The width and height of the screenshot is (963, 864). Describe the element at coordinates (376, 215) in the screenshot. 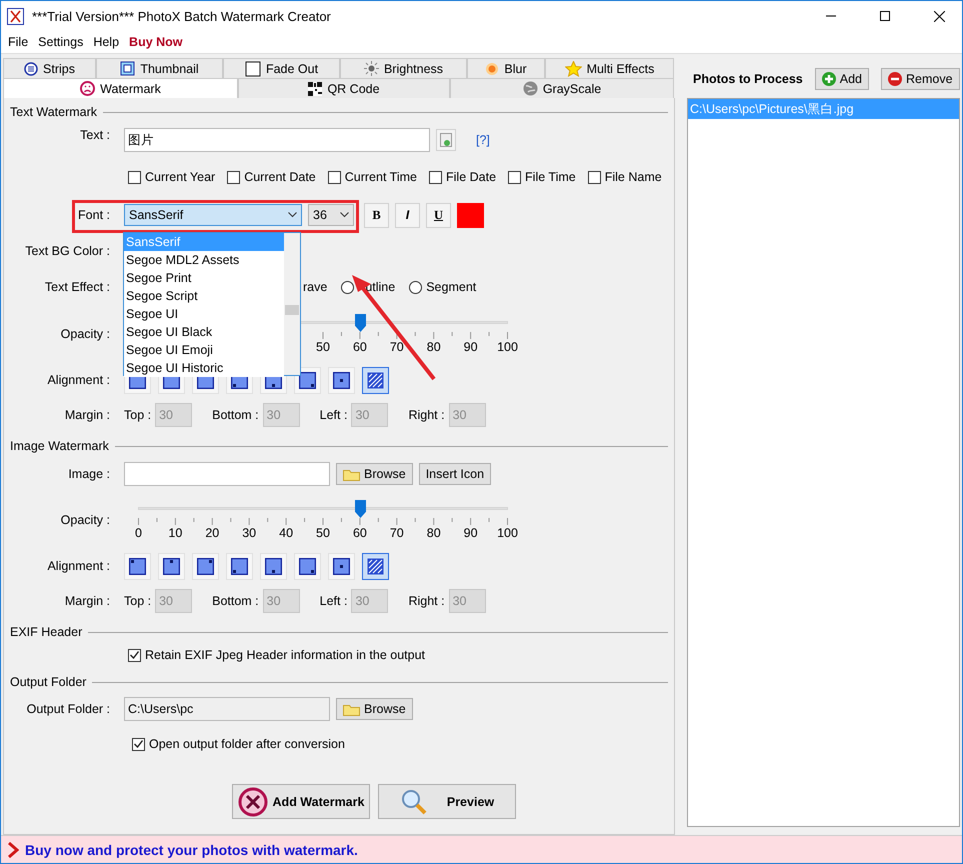

I see `bold-button: B` at that location.